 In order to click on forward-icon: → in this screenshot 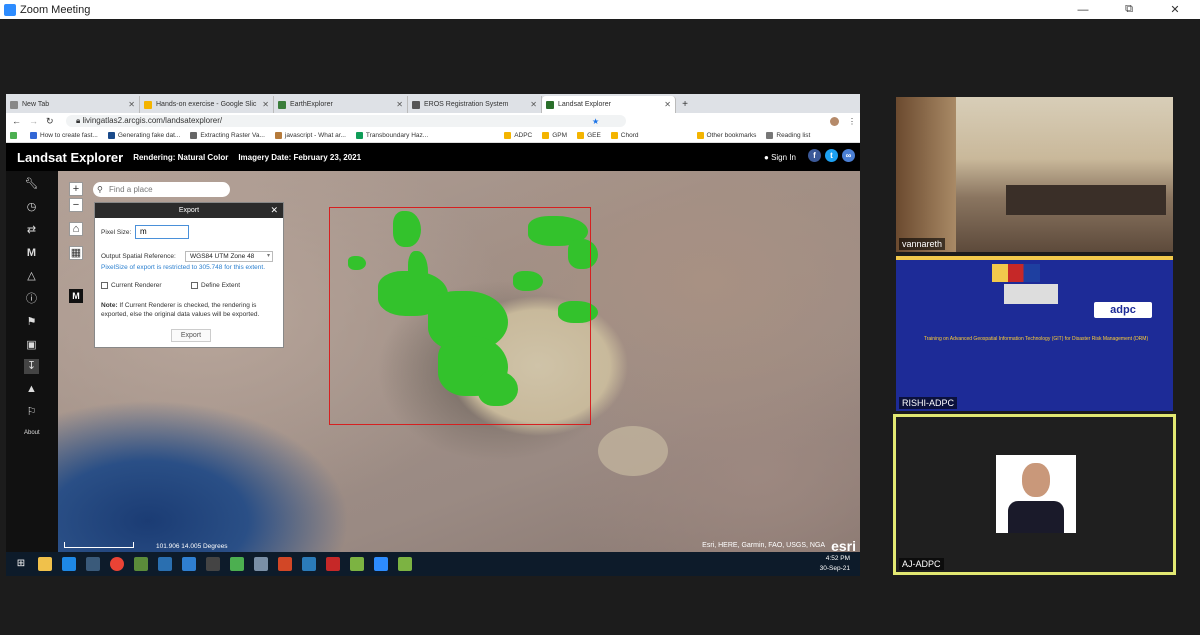, I will do `click(33, 121)`.